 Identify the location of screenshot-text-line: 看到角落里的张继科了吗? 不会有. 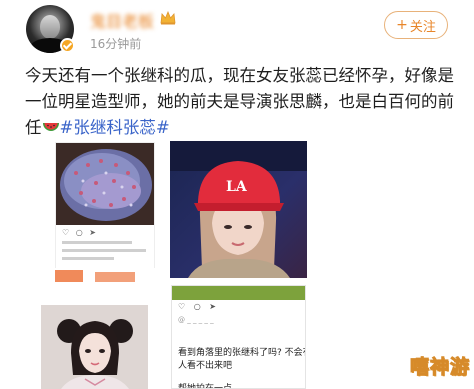
(242, 353).